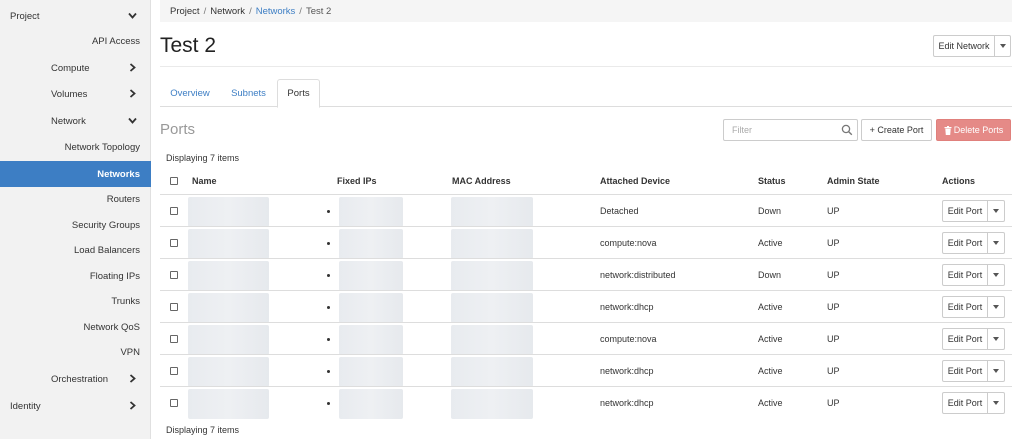 The width and height of the screenshot is (1024, 439). Describe the element at coordinates (70, 68) in the screenshot. I see `sidebar-item-label: Compute` at that location.